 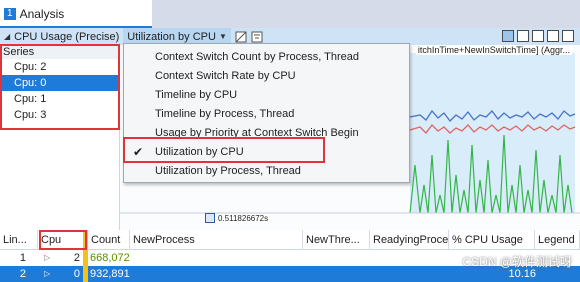 What do you see at coordinates (517, 262) in the screenshot?
I see `watermark: CSDN @软件测试呀` at bounding box center [517, 262].